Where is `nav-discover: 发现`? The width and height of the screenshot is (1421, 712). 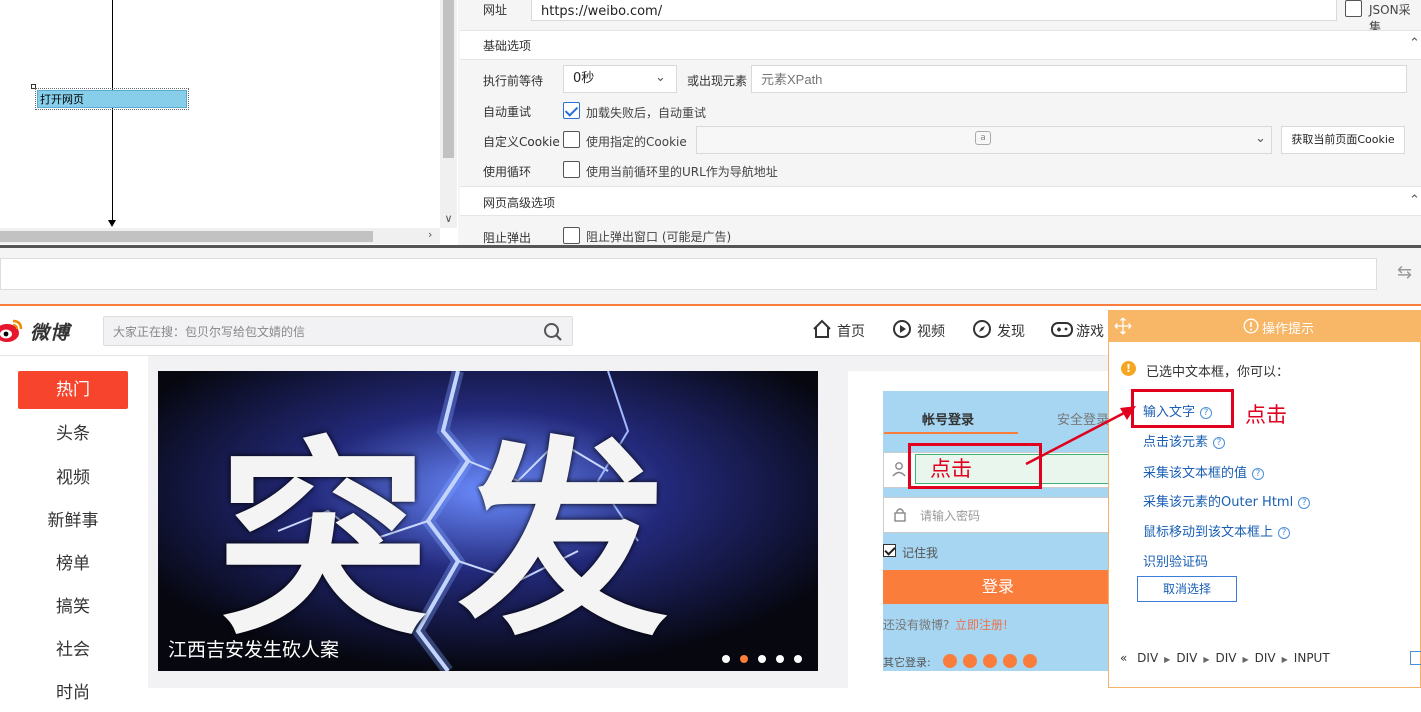
nav-discover: 发现 is located at coordinates (1002, 331).